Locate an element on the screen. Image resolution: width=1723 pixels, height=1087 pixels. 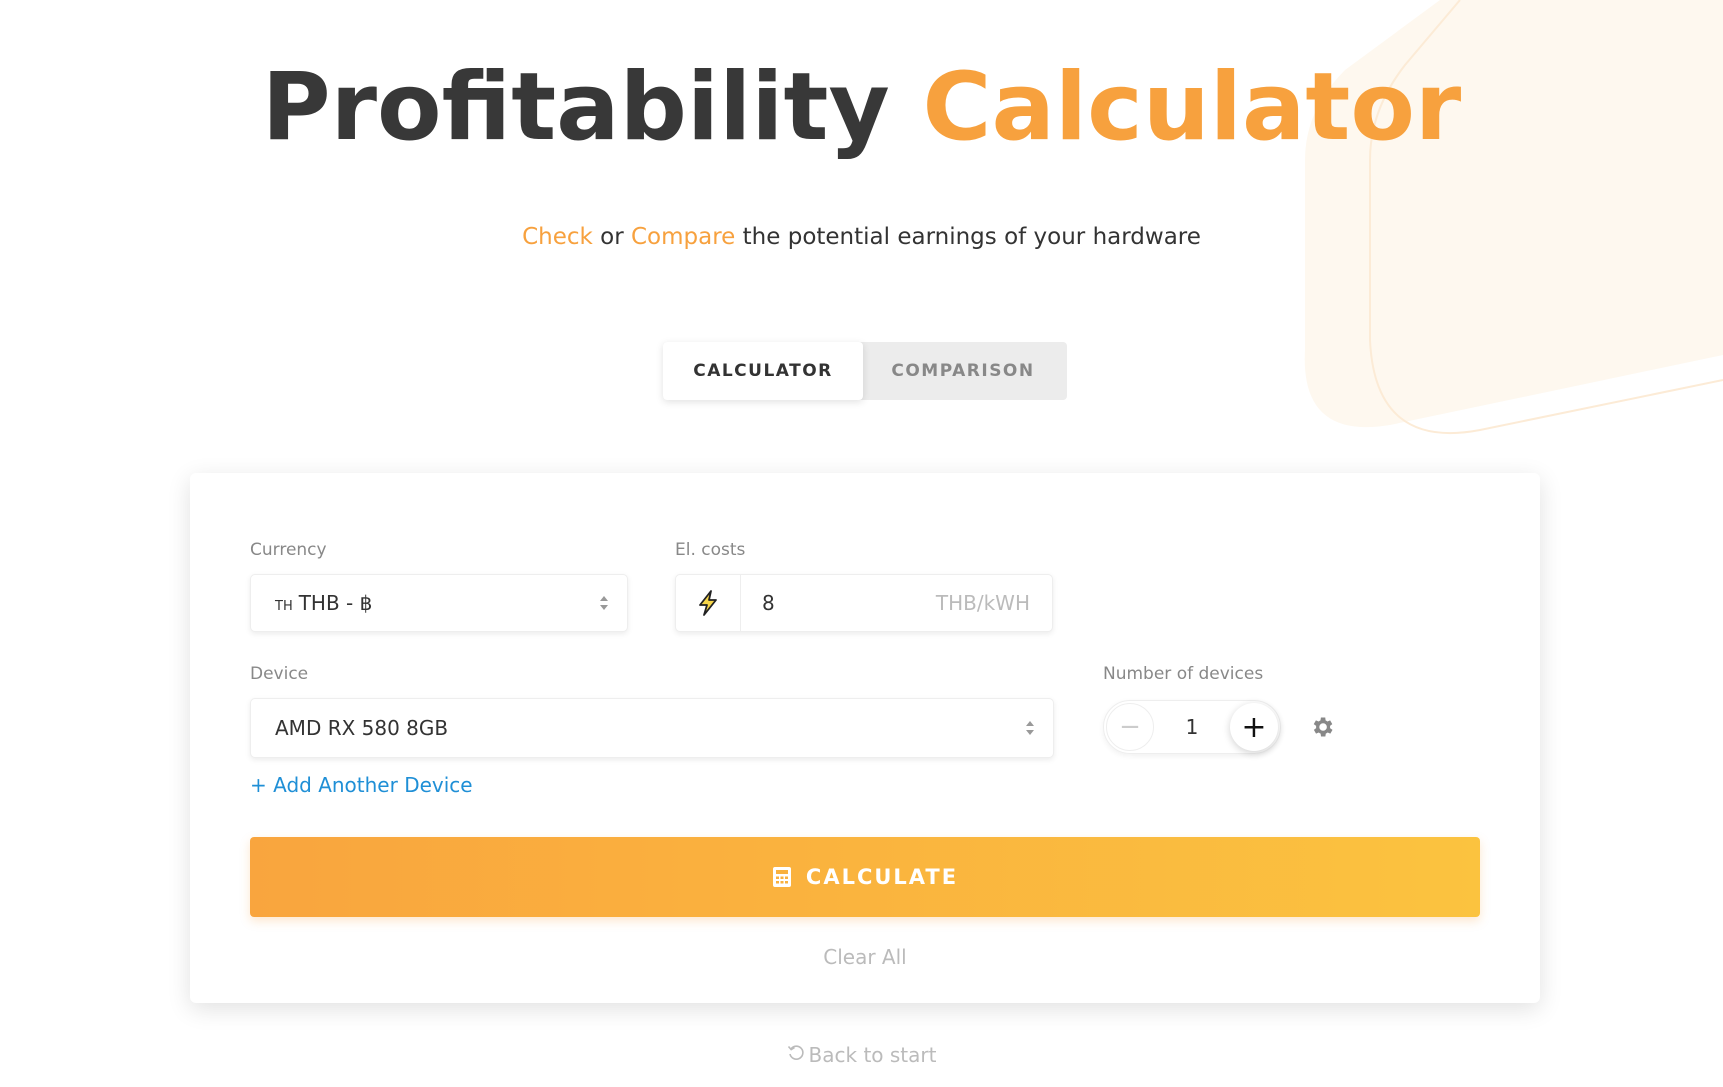
back-to-start-label: Back to start is located at coordinates (872, 1055).